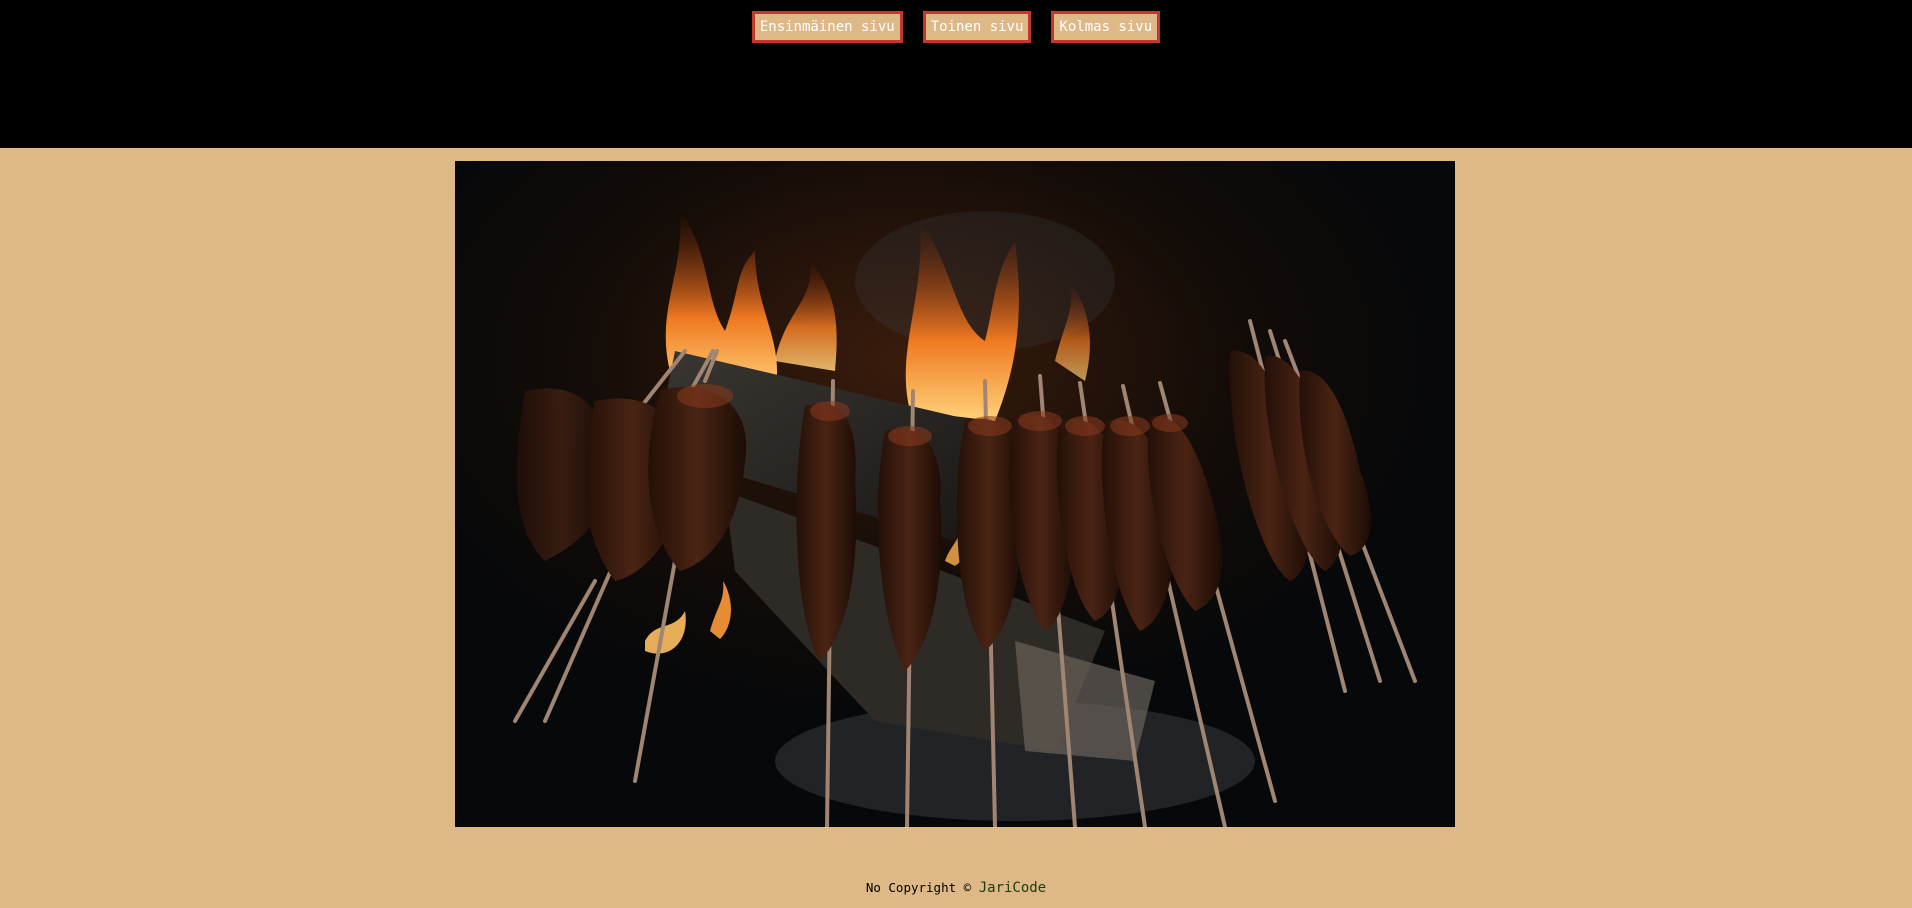 The width and height of the screenshot is (1912, 908). Describe the element at coordinates (1012, 888) in the screenshot. I see `footer-author-link: JariCode` at that location.